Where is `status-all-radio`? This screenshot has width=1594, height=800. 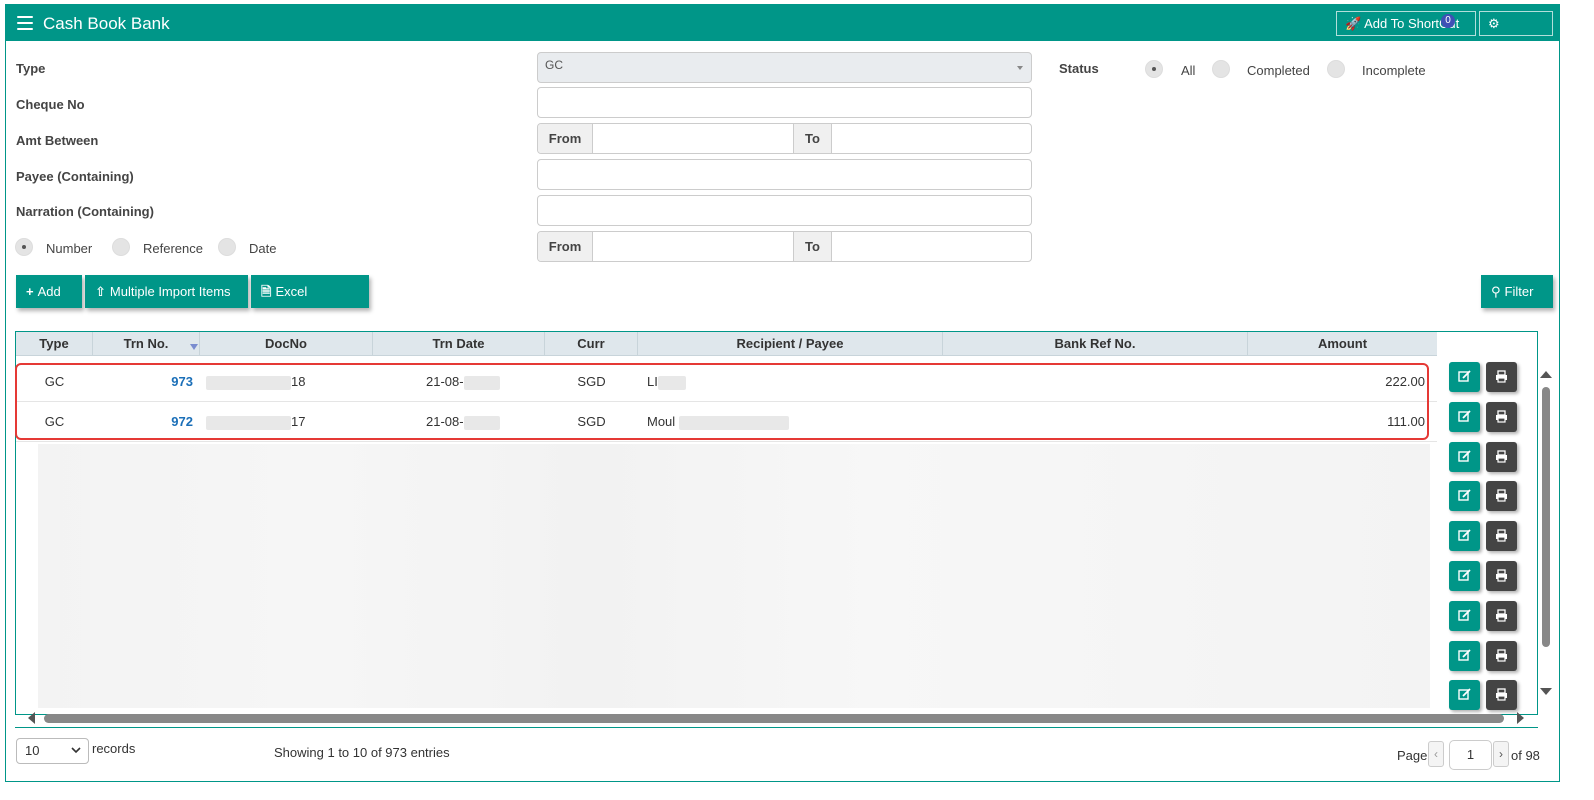 status-all-radio is located at coordinates (1154, 69).